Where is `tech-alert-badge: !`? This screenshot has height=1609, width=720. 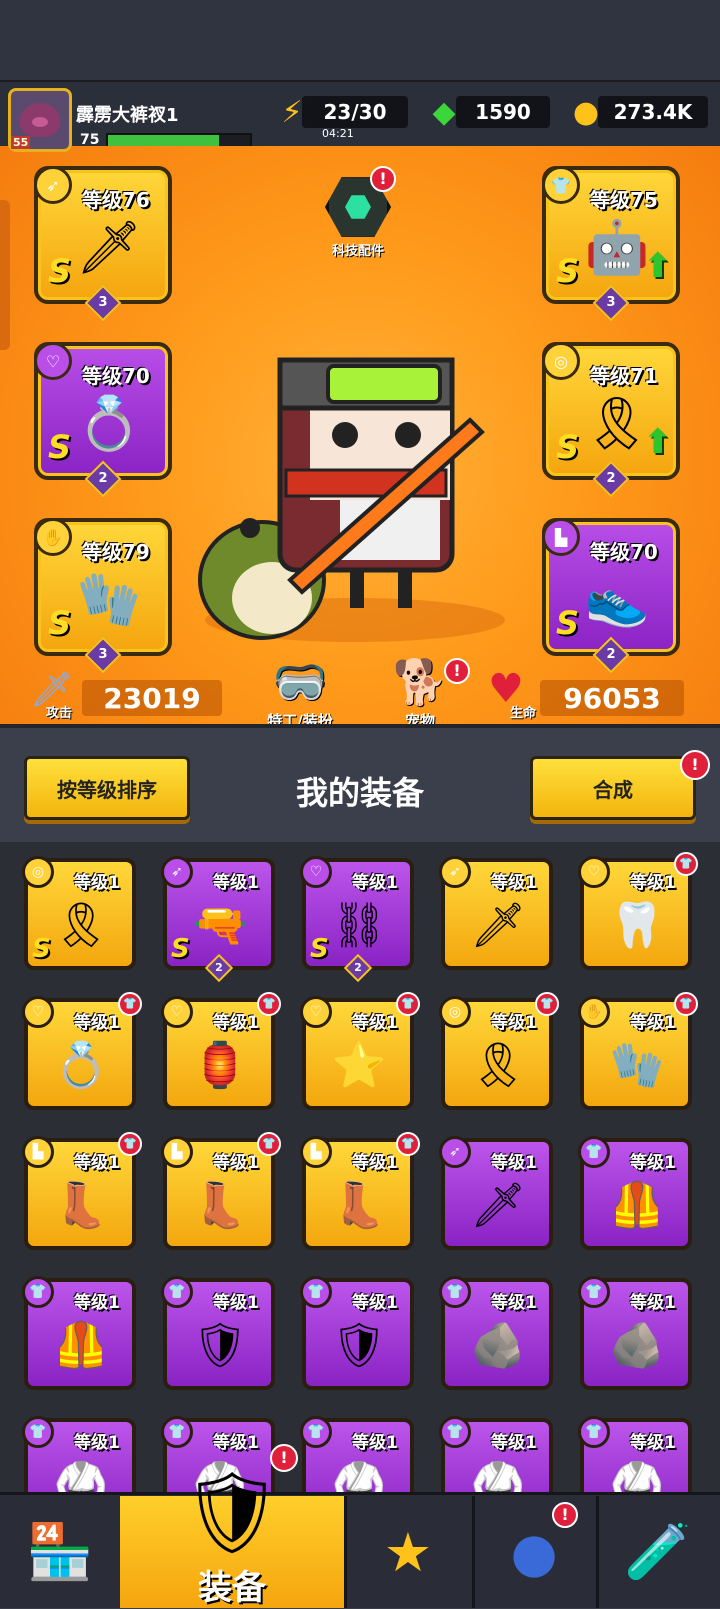
tech-alert-badge: ! is located at coordinates (383, 179).